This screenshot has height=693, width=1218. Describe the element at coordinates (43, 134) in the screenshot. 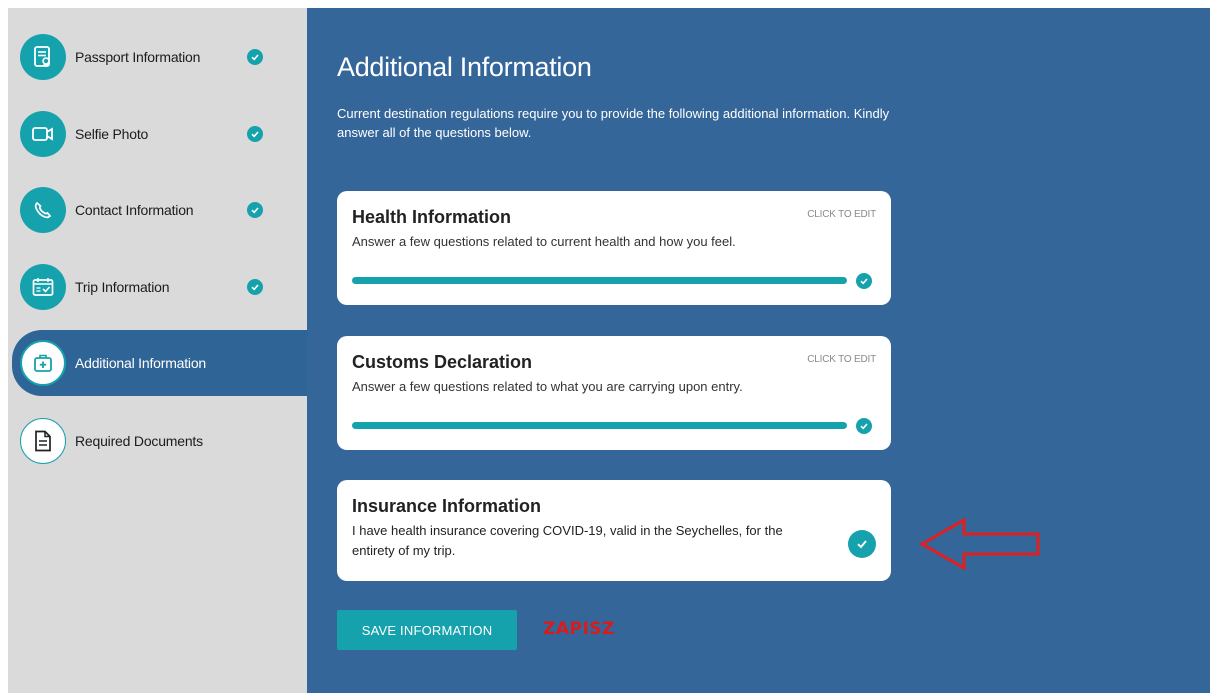

I see `camera-icon` at that location.